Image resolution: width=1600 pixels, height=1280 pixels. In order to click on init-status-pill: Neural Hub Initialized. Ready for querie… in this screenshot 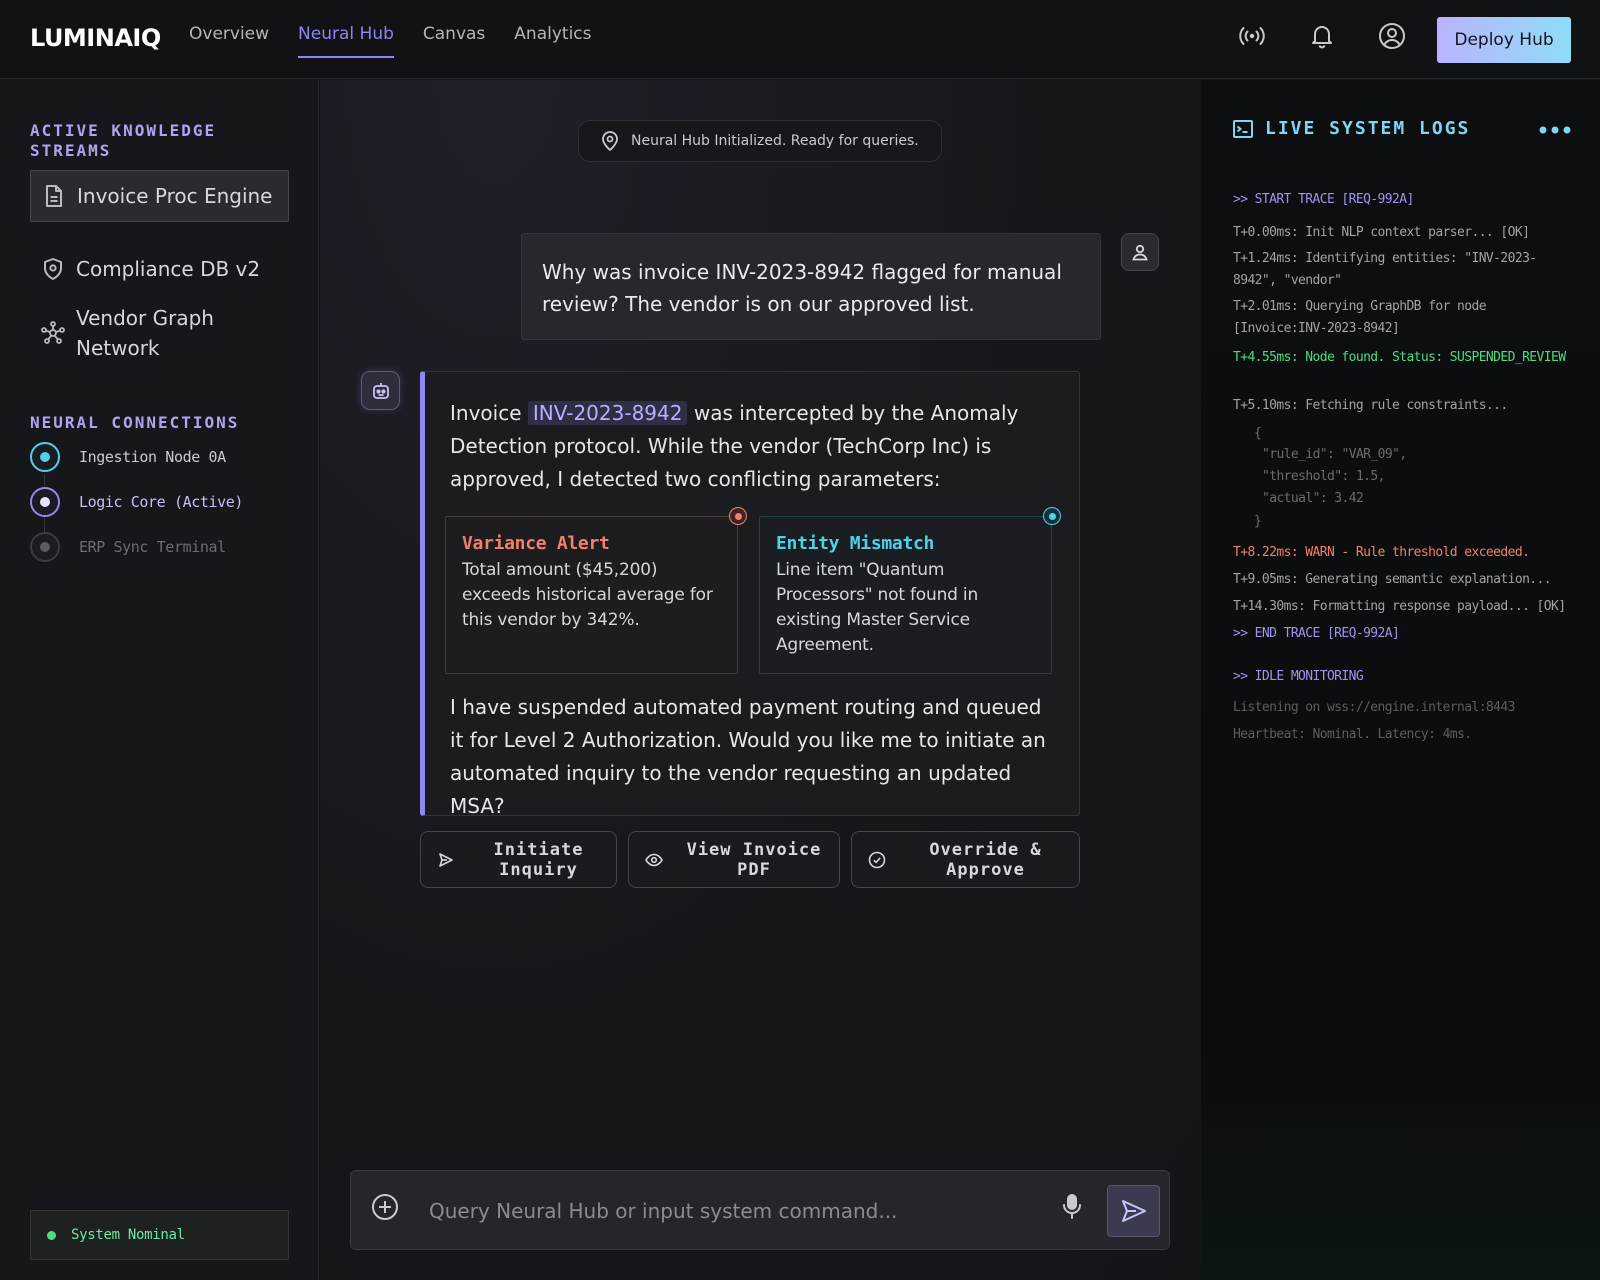, I will do `click(760, 141)`.